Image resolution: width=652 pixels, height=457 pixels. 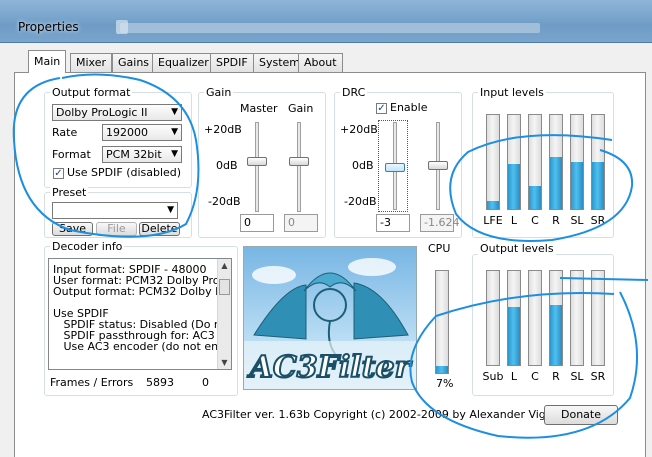 What do you see at coordinates (445, 383) in the screenshot?
I see `cpu-percent: 7%` at bounding box center [445, 383].